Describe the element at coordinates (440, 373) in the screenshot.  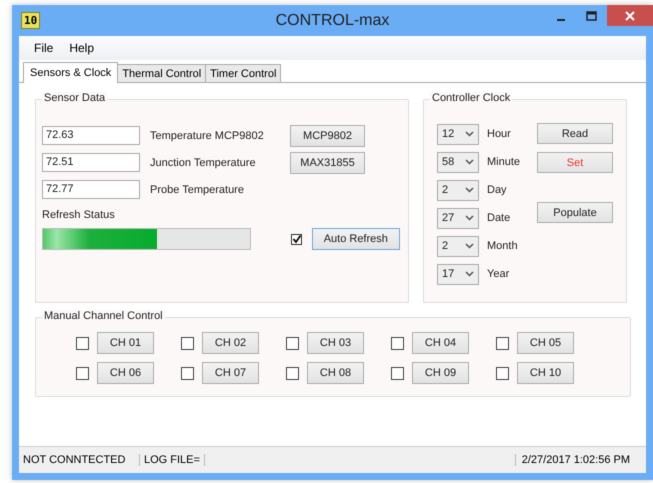
I see `channel-button: CH 09` at that location.